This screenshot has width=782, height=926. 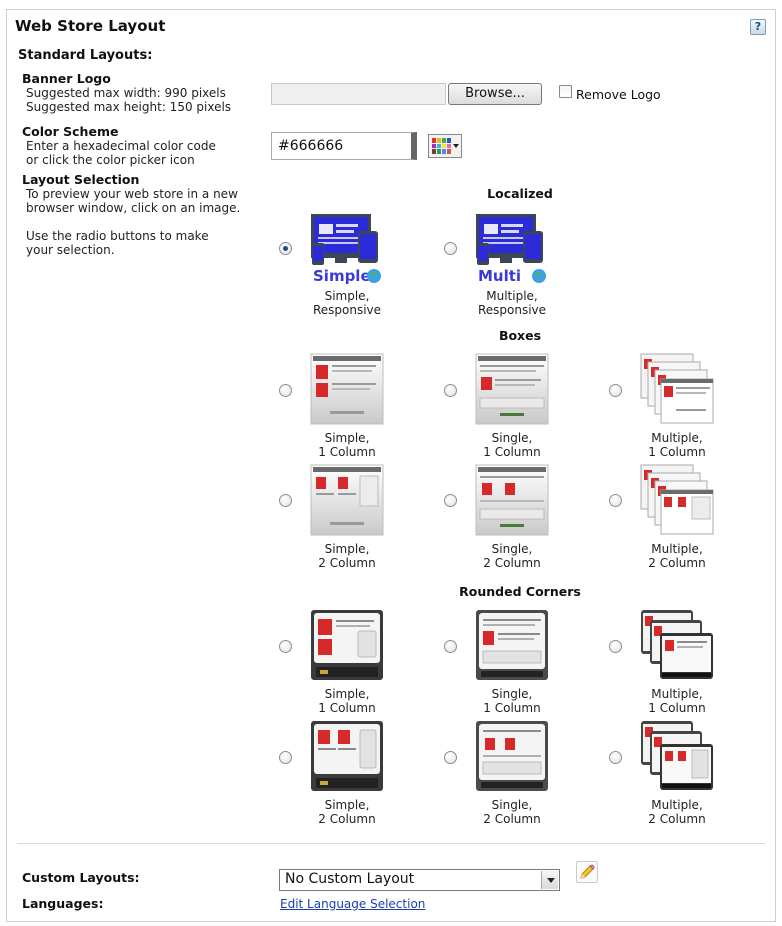 What do you see at coordinates (81, 179) in the screenshot?
I see `layout-selection-label: Layout Selection` at bounding box center [81, 179].